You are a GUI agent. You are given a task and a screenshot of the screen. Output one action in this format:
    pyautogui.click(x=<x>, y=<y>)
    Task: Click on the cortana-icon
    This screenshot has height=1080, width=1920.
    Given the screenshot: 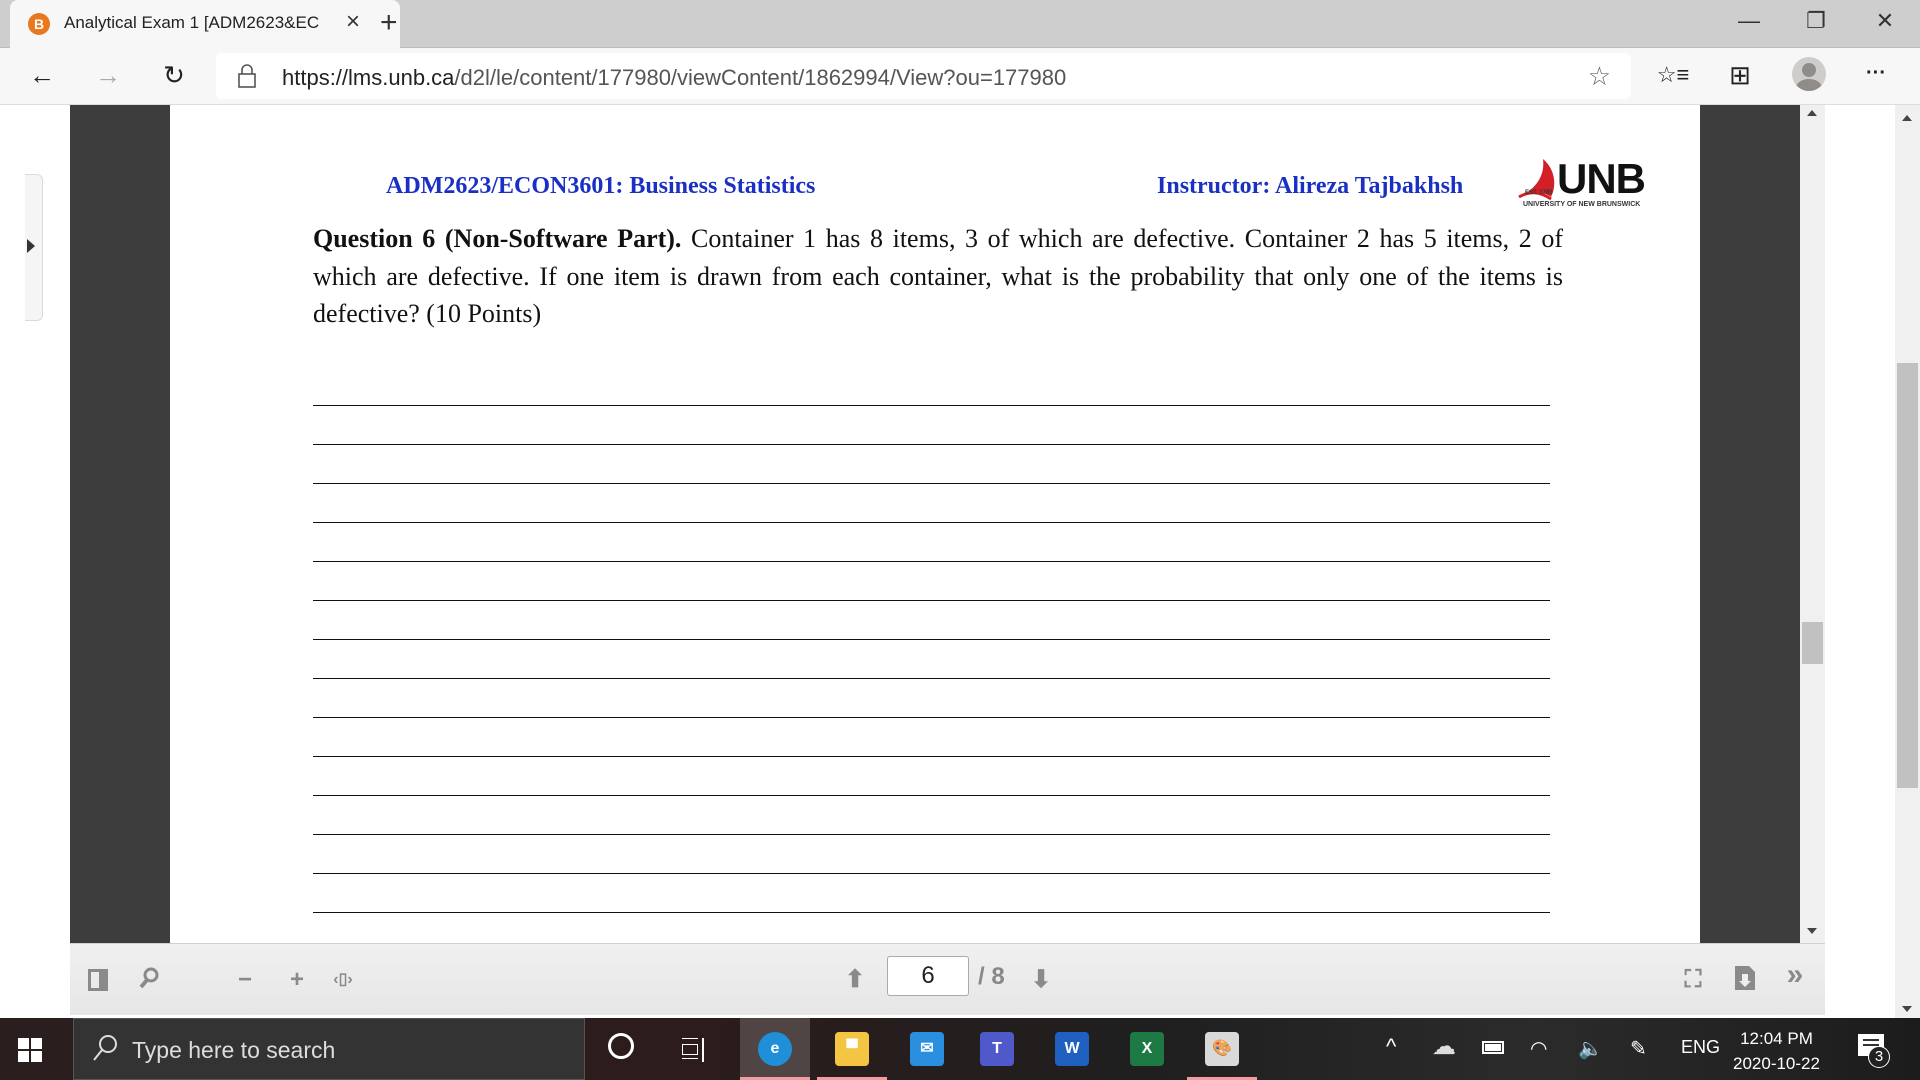 What is the action you would take?
    pyautogui.click(x=621, y=1046)
    